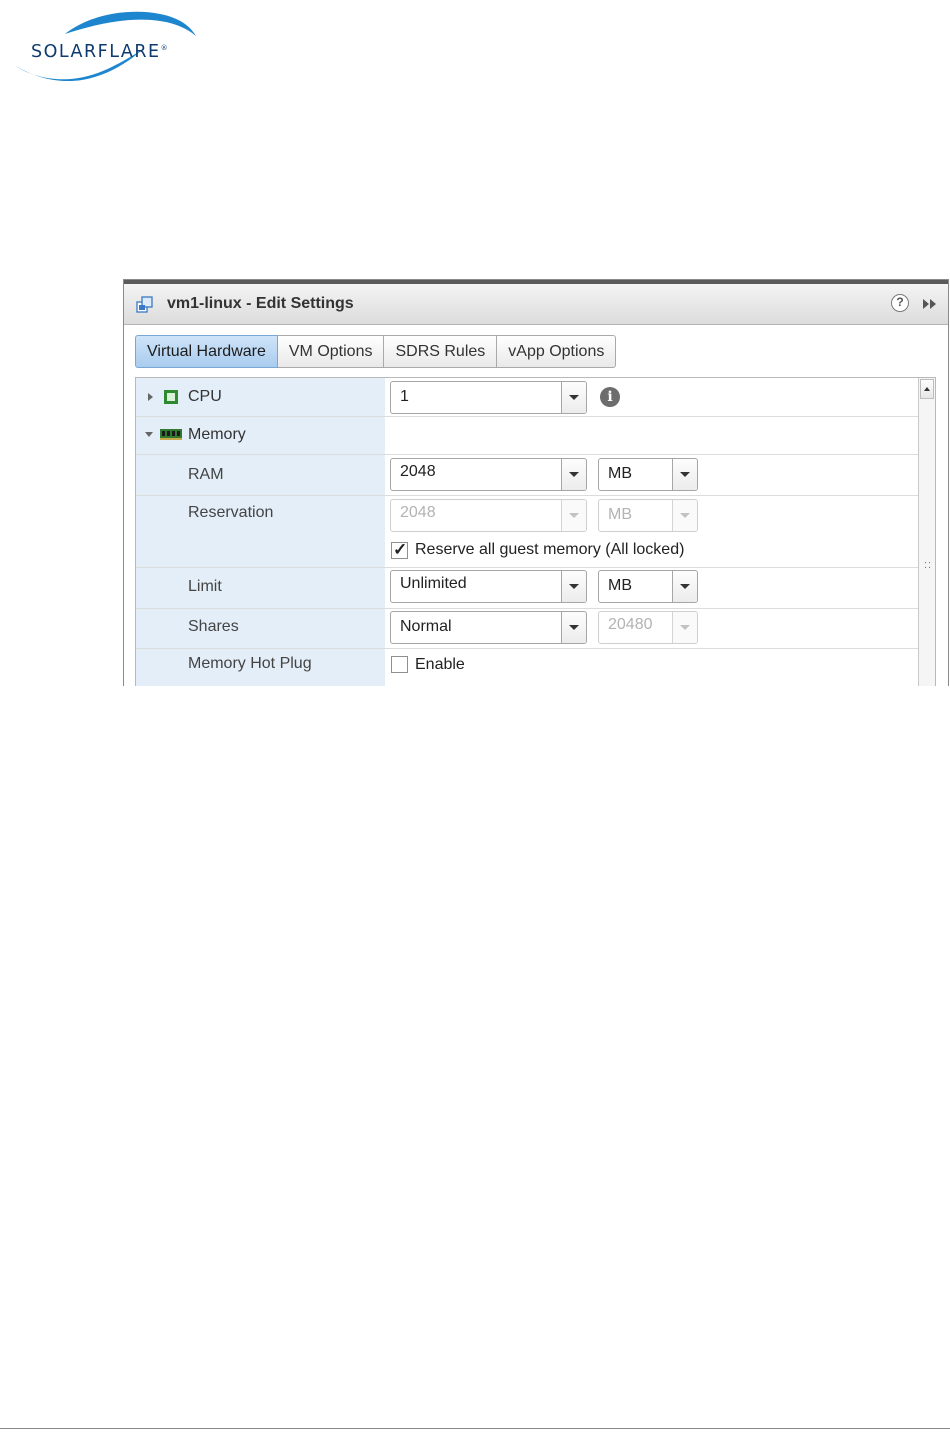 The width and height of the screenshot is (950, 1432). What do you see at coordinates (475, 1428) in the screenshot?
I see `footer-divider` at bounding box center [475, 1428].